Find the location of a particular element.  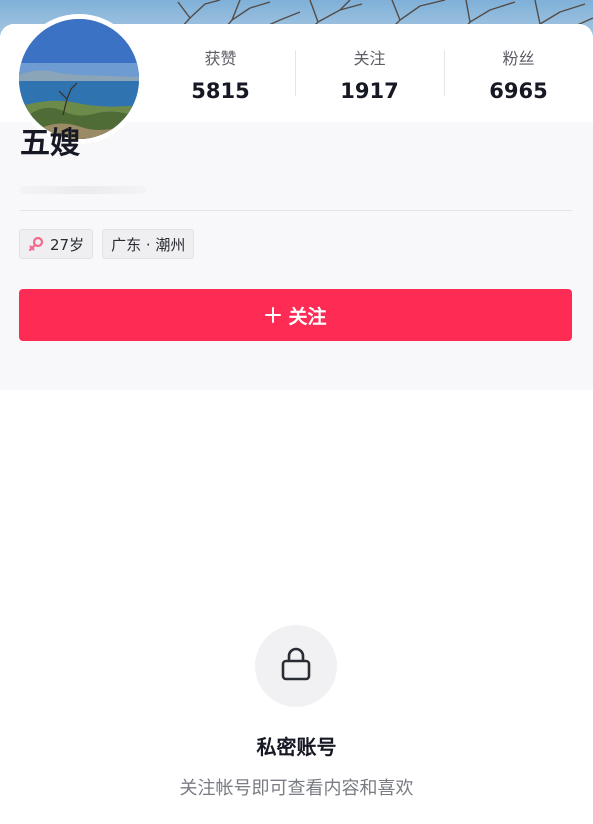

follow-button-label: 关注 is located at coordinates (307, 316).